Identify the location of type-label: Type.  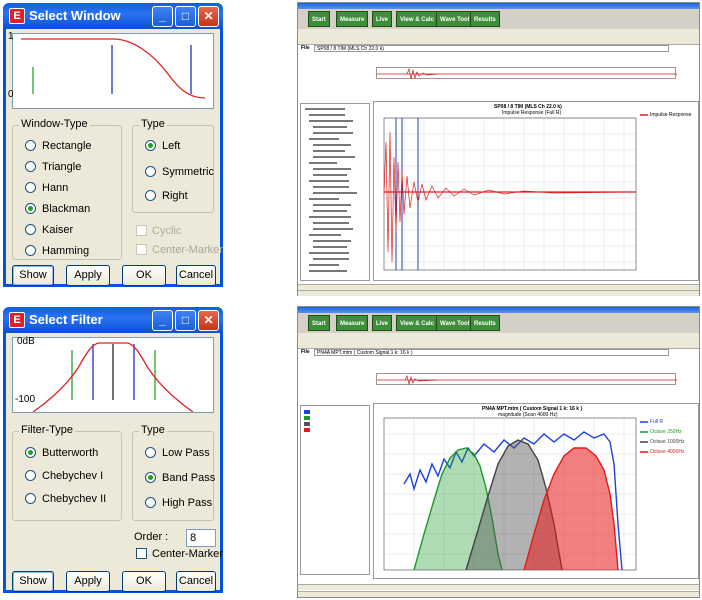
(153, 124).